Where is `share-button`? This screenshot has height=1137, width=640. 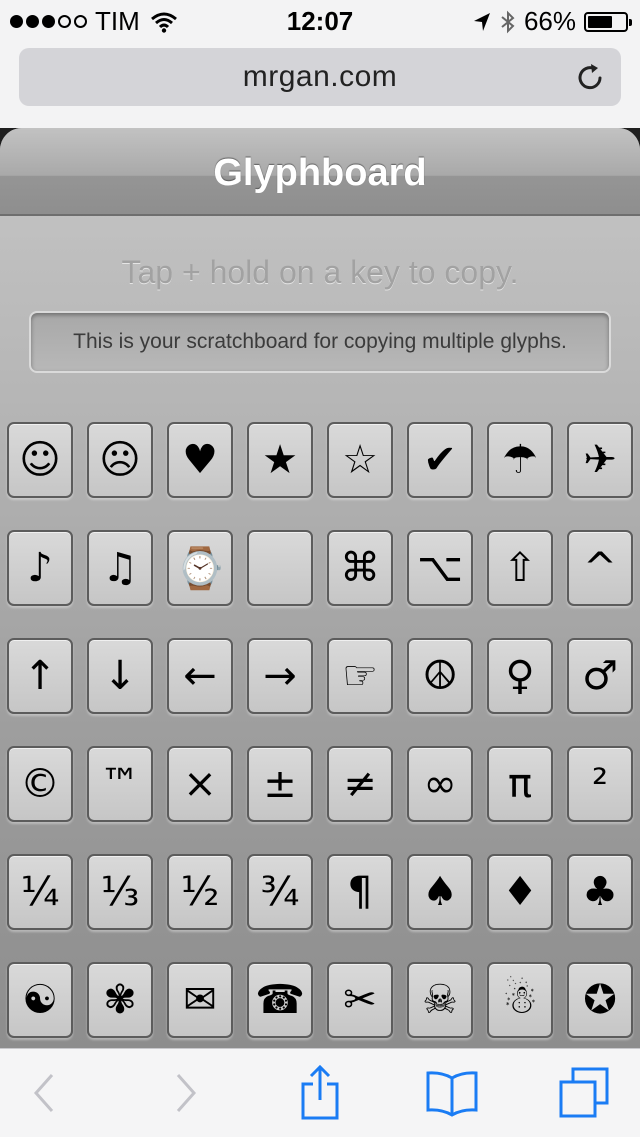 share-button is located at coordinates (320, 1093).